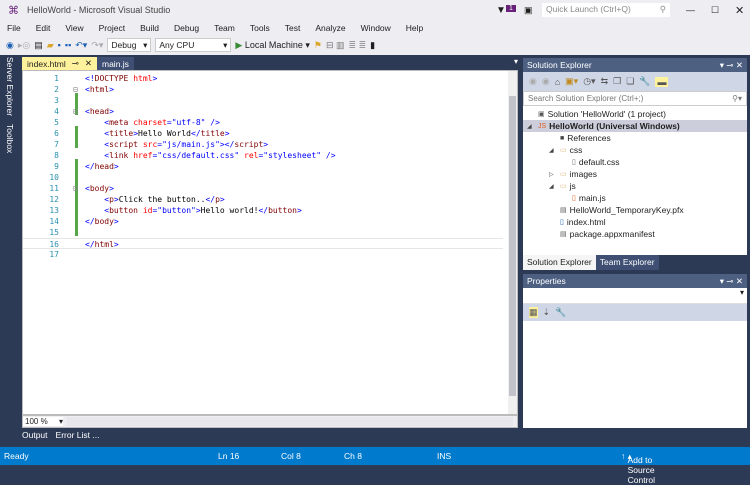 The height and width of the screenshot is (485, 750). I want to click on tree-item: ▤ HelloWorld_TemporaryKey.pfx, so click(616, 210).